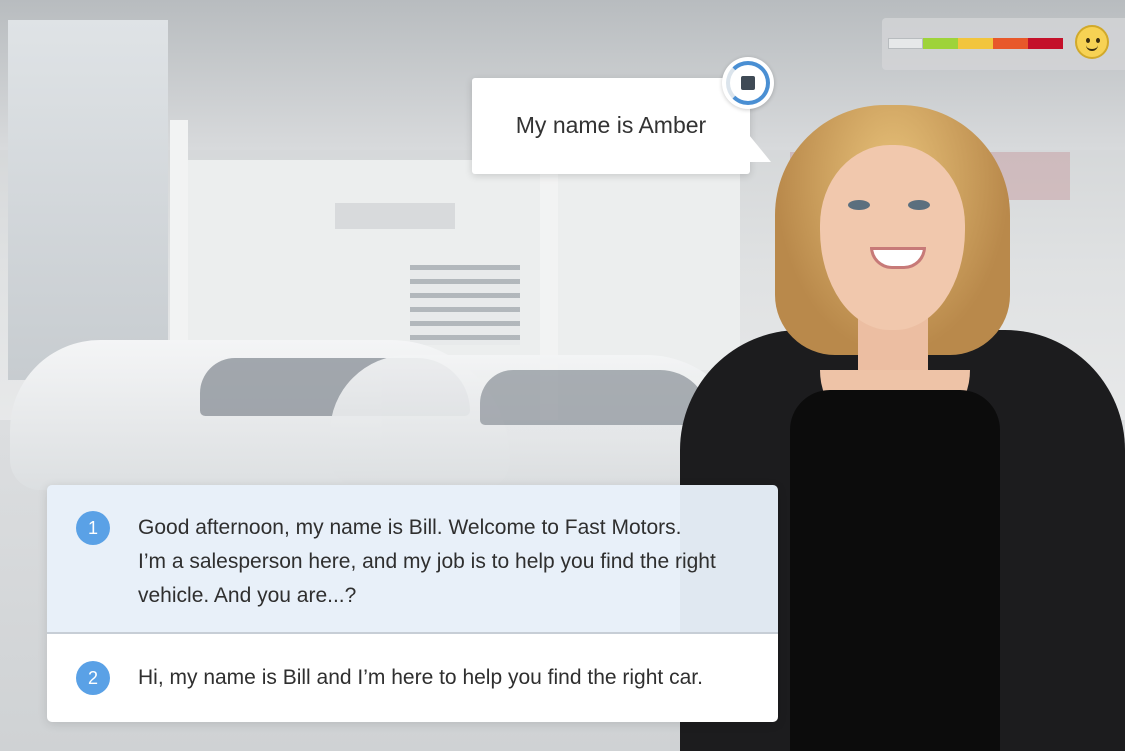 Image resolution: width=1125 pixels, height=751 pixels. What do you see at coordinates (895, 570) in the screenshot?
I see `avatar-top` at bounding box center [895, 570].